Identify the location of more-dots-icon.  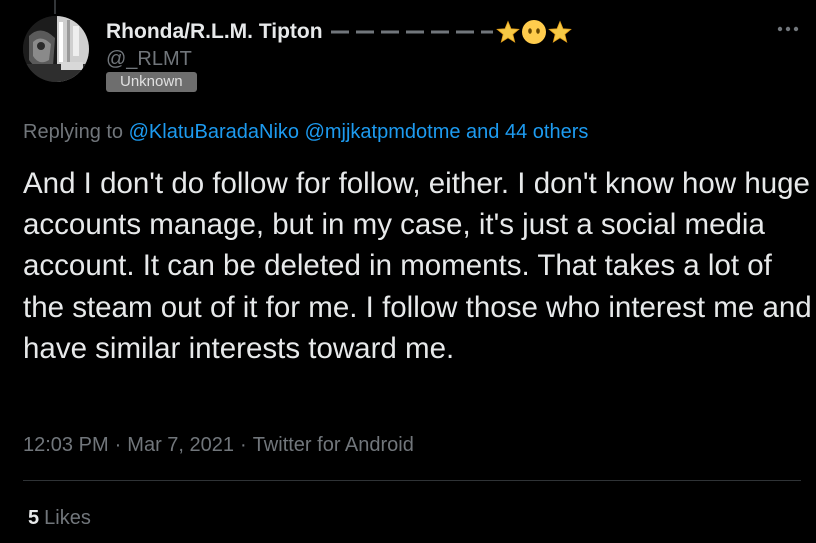
(788, 29).